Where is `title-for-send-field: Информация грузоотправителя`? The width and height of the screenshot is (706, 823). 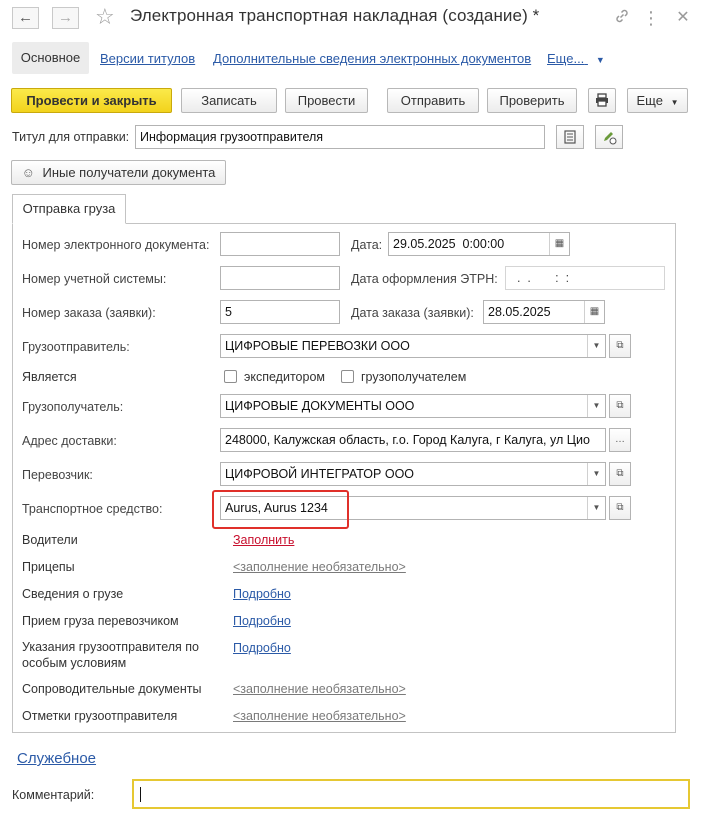 title-for-send-field: Информация грузоотправителя is located at coordinates (340, 137).